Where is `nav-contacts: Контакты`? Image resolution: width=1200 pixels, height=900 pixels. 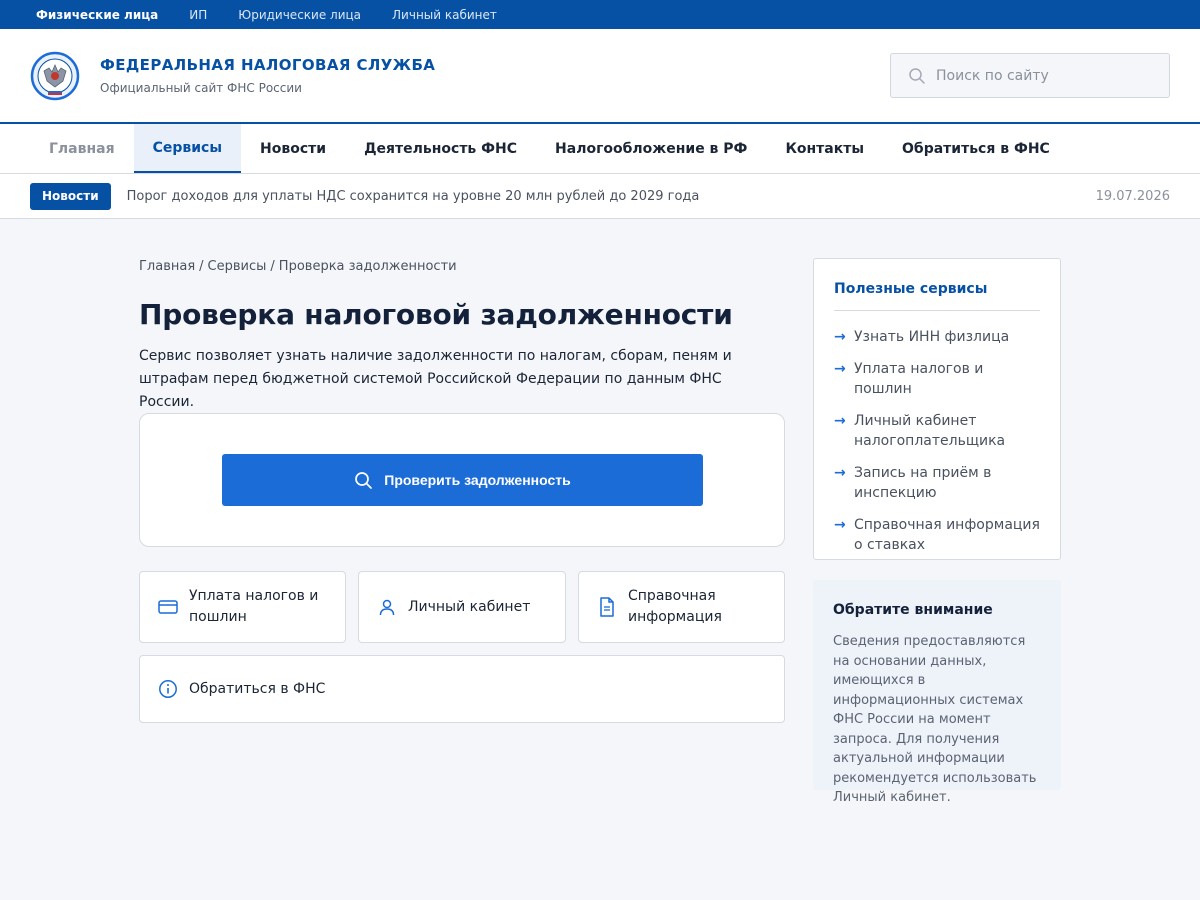 nav-contacts: Контакты is located at coordinates (824, 148).